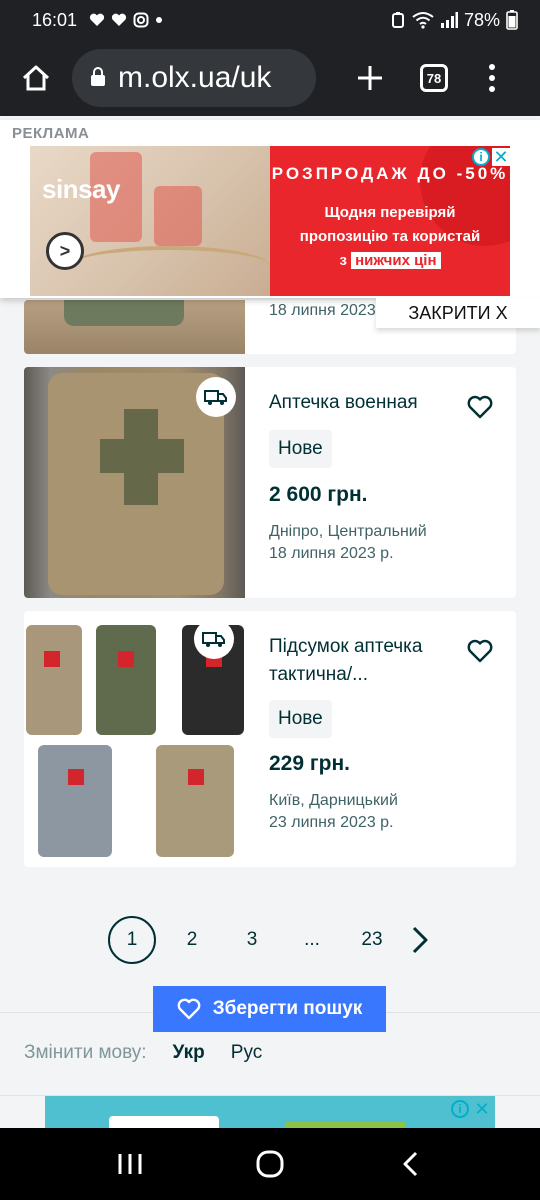  What do you see at coordinates (150, 221) in the screenshot?
I see `ad-image: sinsay >` at bounding box center [150, 221].